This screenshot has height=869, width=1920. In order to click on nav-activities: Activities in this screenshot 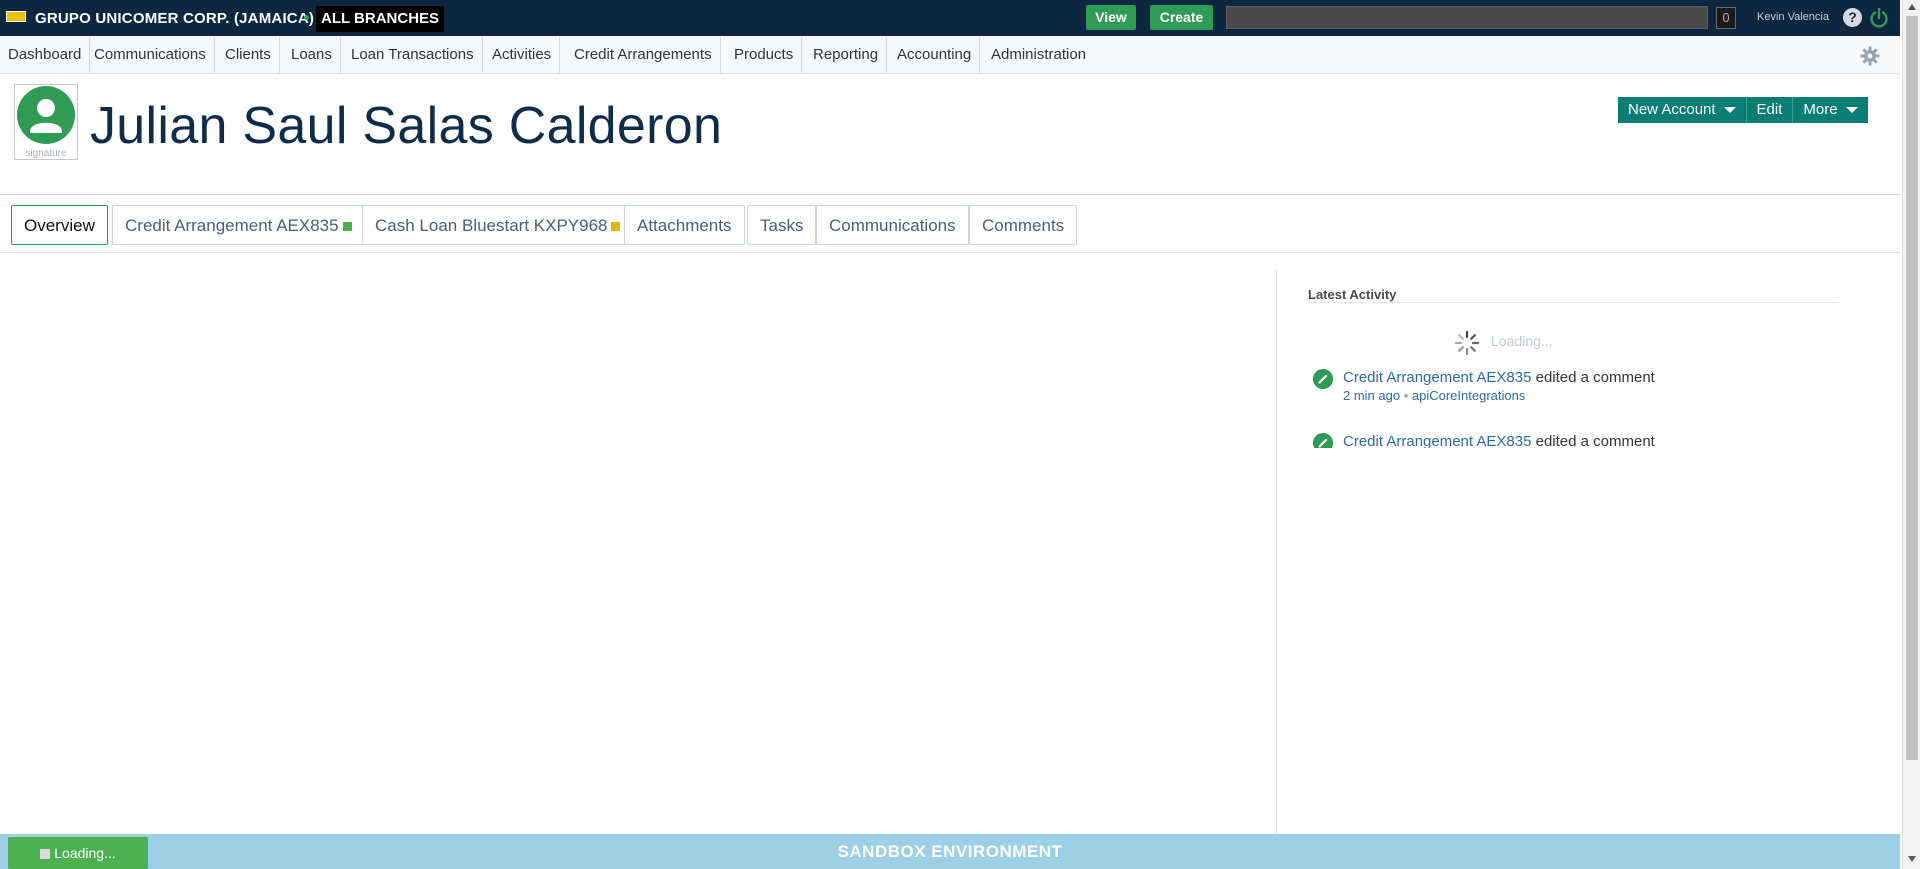, I will do `click(522, 55)`.